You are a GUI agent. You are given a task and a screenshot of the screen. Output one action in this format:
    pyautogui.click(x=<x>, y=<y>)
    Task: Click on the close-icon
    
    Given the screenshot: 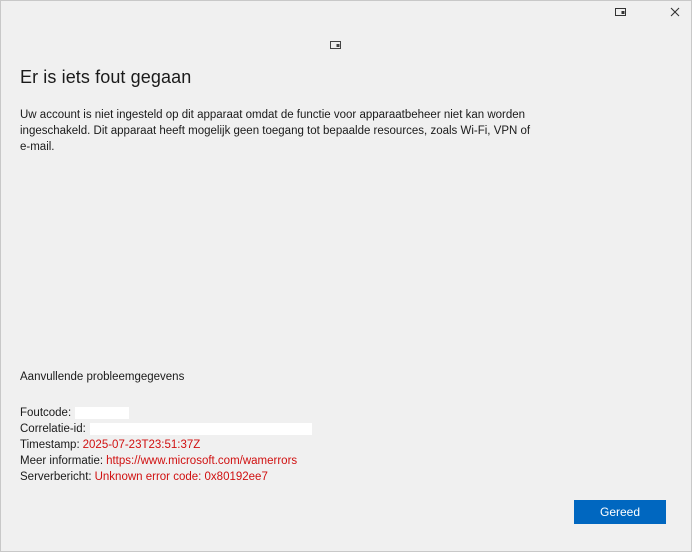 What is the action you would take?
    pyautogui.click(x=675, y=12)
    